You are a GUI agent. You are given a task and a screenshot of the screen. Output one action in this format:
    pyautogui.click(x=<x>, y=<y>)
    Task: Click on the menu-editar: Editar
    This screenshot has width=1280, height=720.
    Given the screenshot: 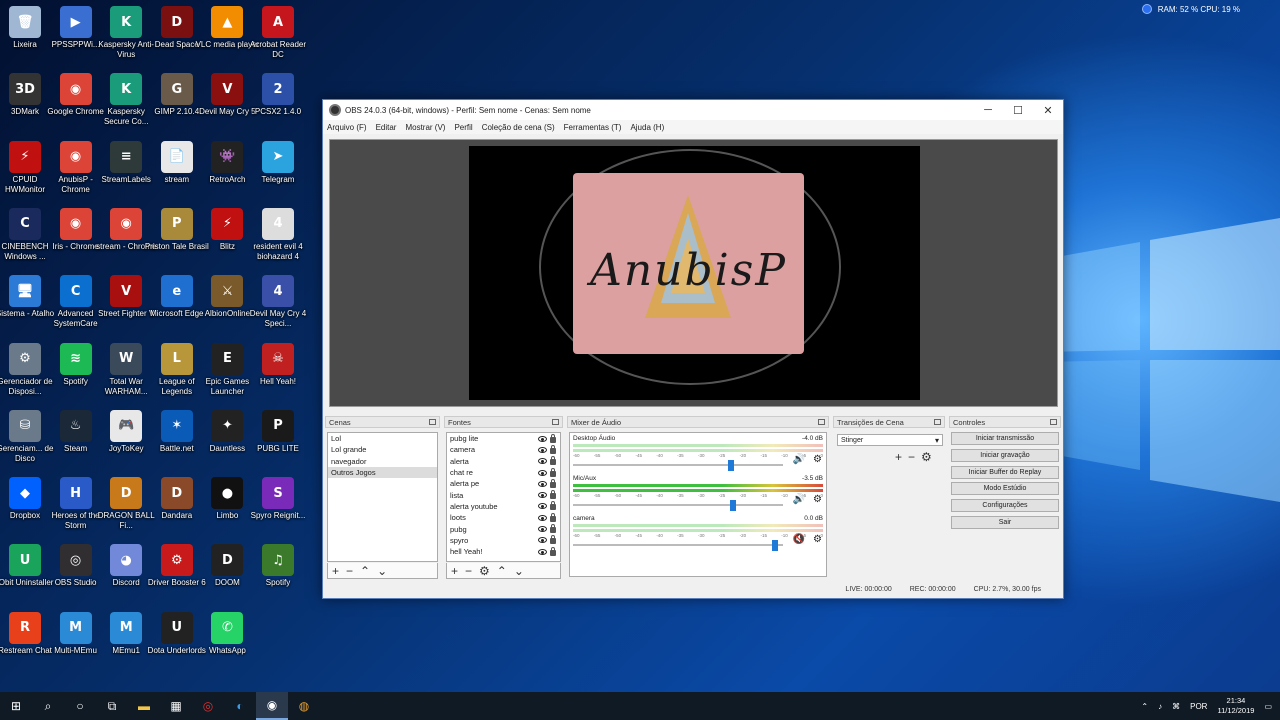 What is the action you would take?
    pyautogui.click(x=386, y=127)
    